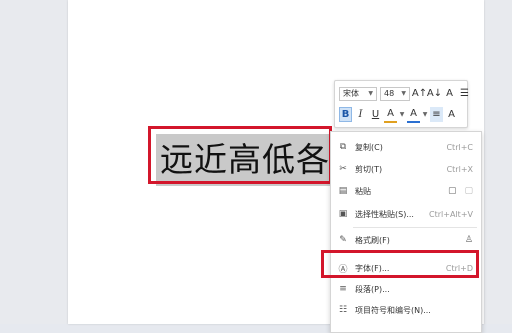 The width and height of the screenshot is (512, 333). What do you see at coordinates (468, 240) in the screenshot?
I see `brush-icon: ♙` at bounding box center [468, 240].